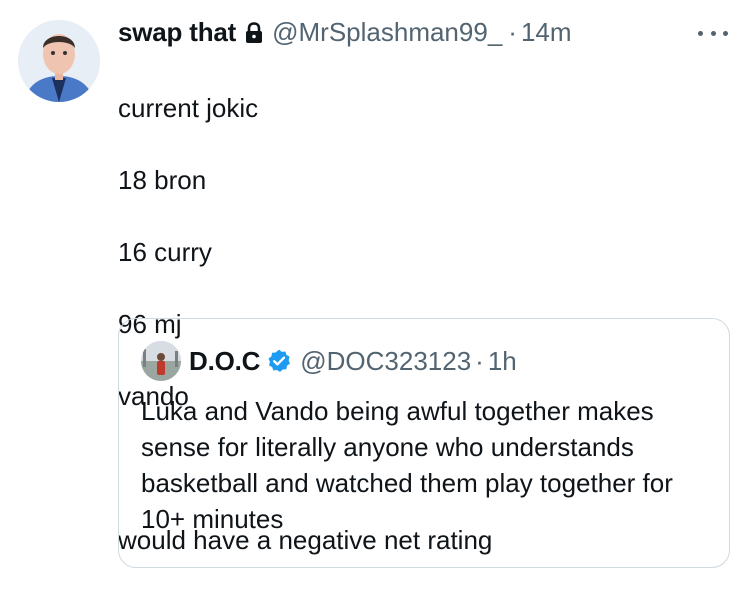 The height and width of the screenshot is (594, 750). Describe the element at coordinates (177, 32) in the screenshot. I see `display-name: swap that` at that location.